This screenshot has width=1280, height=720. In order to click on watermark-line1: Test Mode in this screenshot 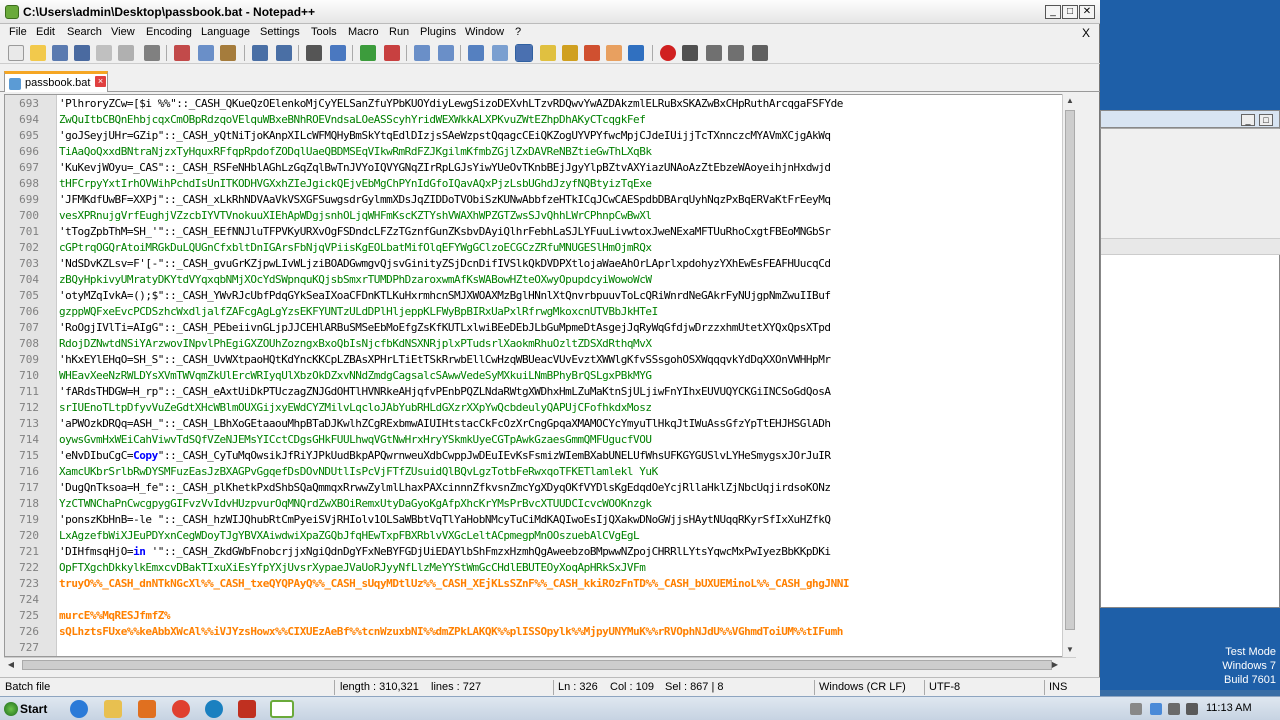, I will do `click(1250, 652)`.